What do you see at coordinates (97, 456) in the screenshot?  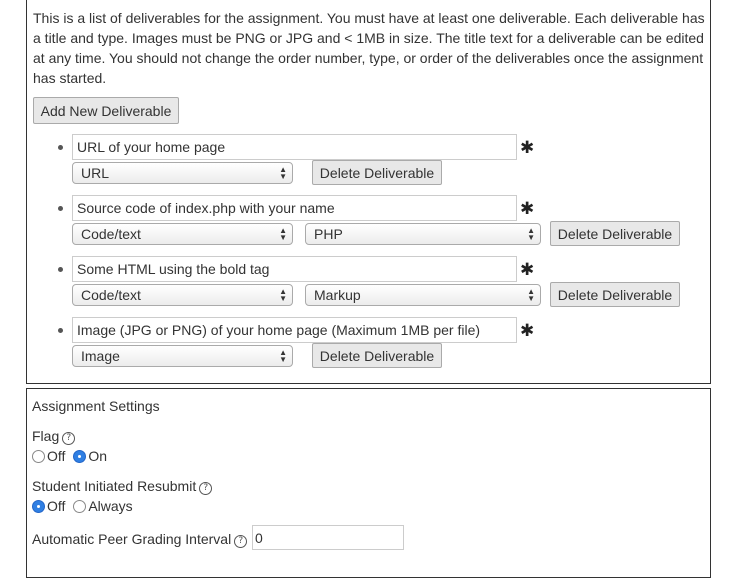 I see `radio-label: On` at bounding box center [97, 456].